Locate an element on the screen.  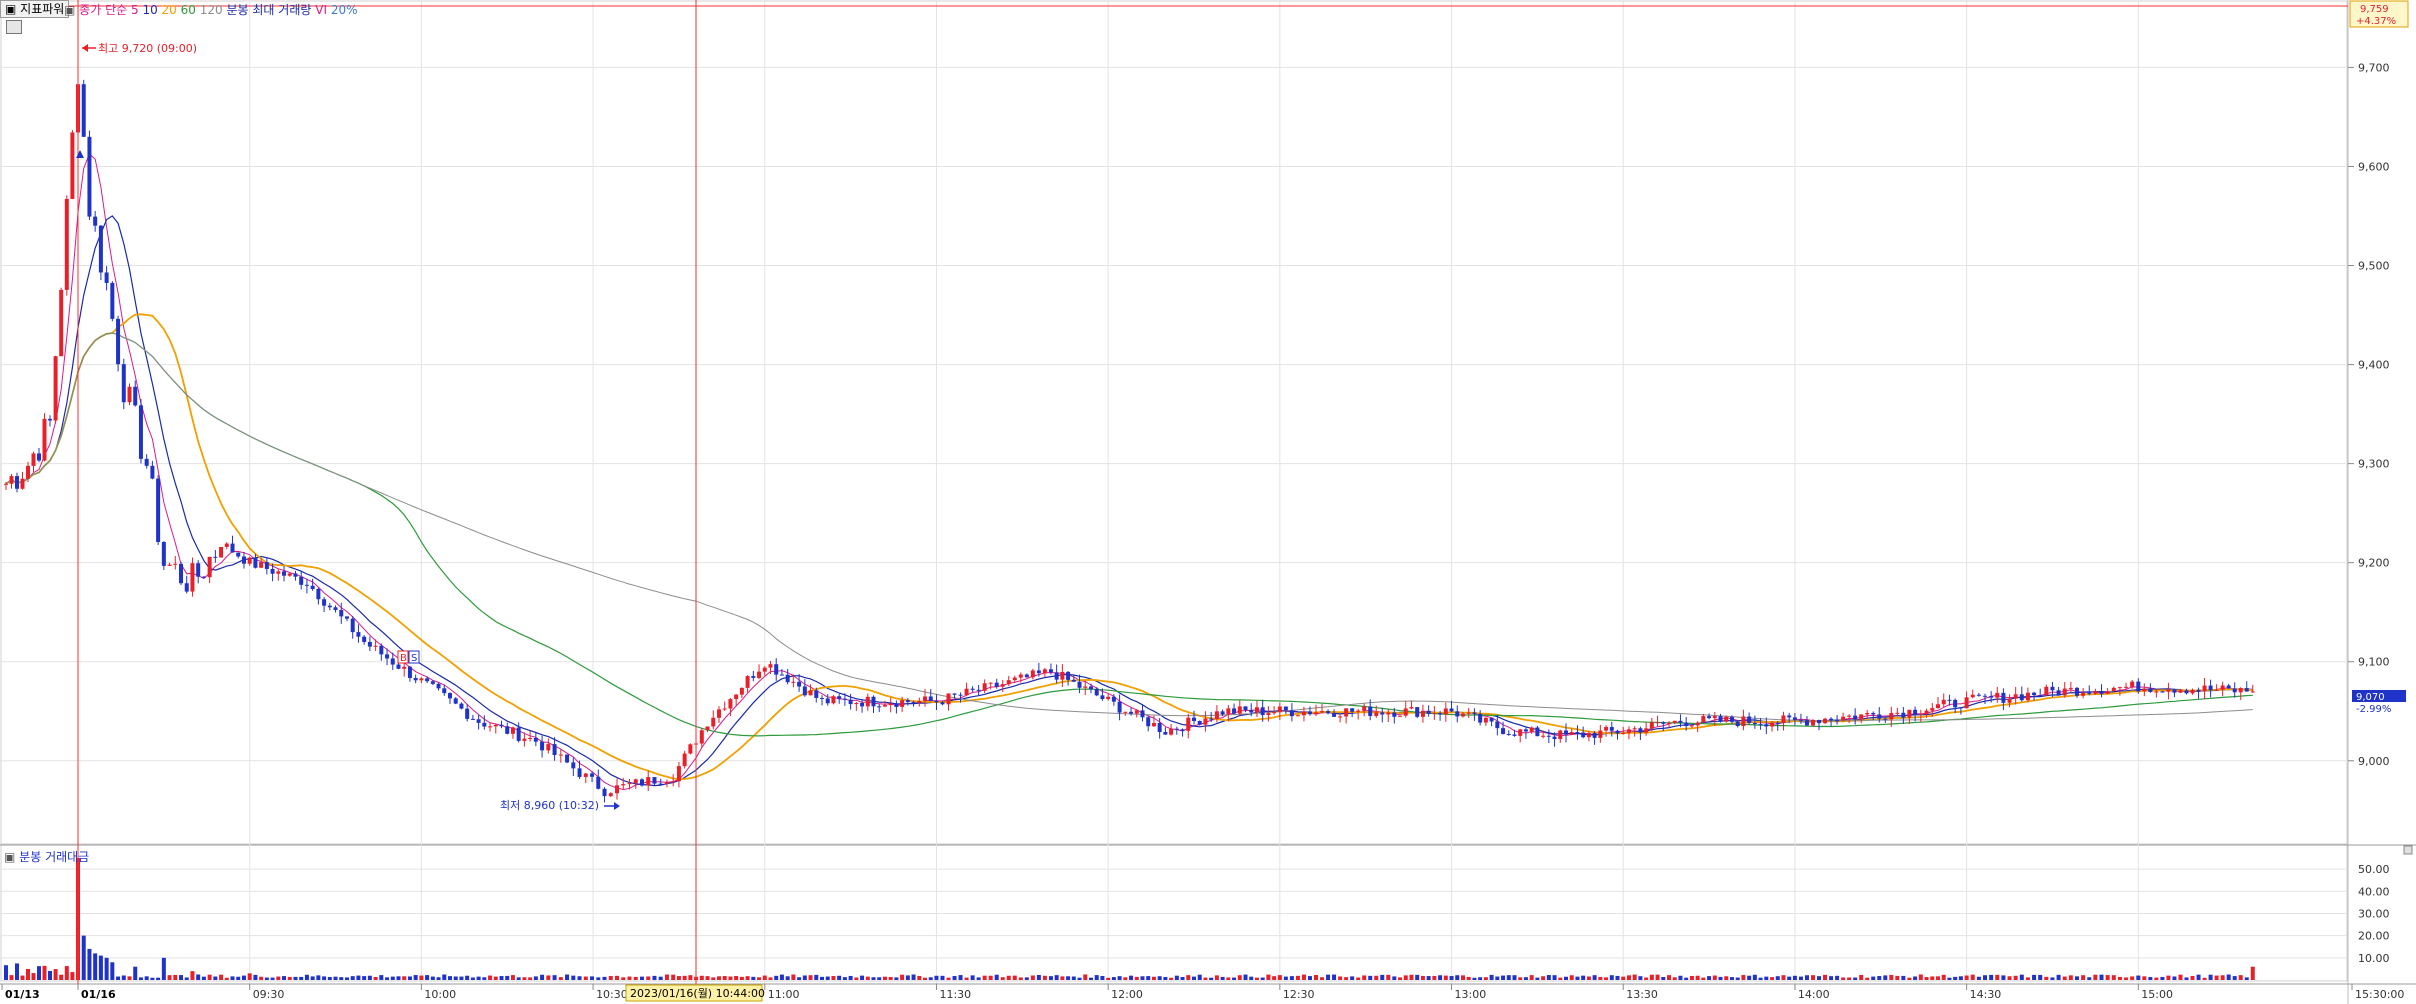
buy-marker: B is located at coordinates (403, 657).